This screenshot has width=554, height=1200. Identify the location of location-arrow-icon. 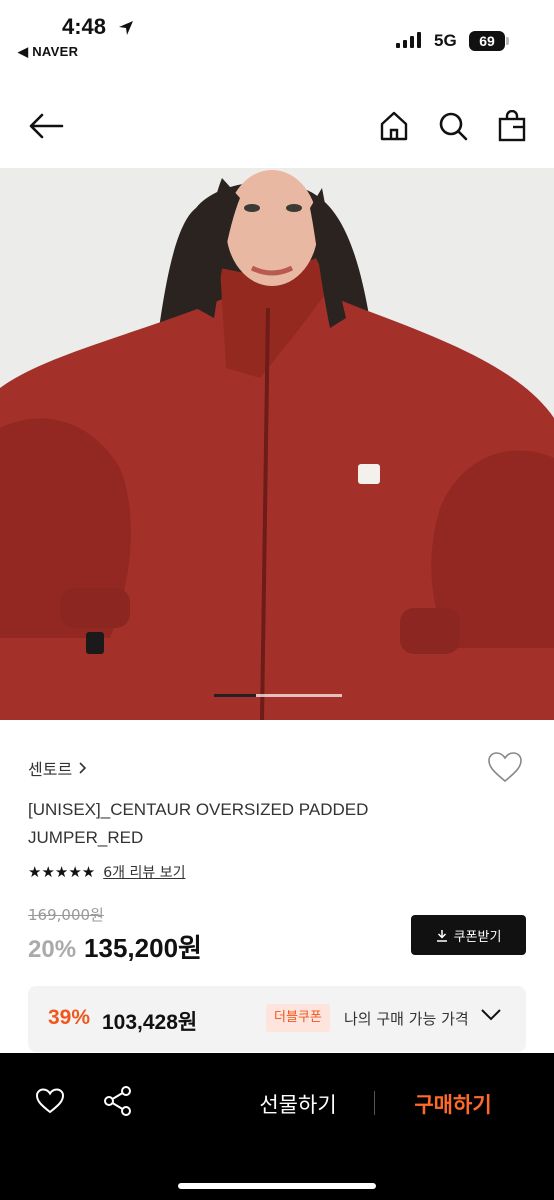
(126, 28).